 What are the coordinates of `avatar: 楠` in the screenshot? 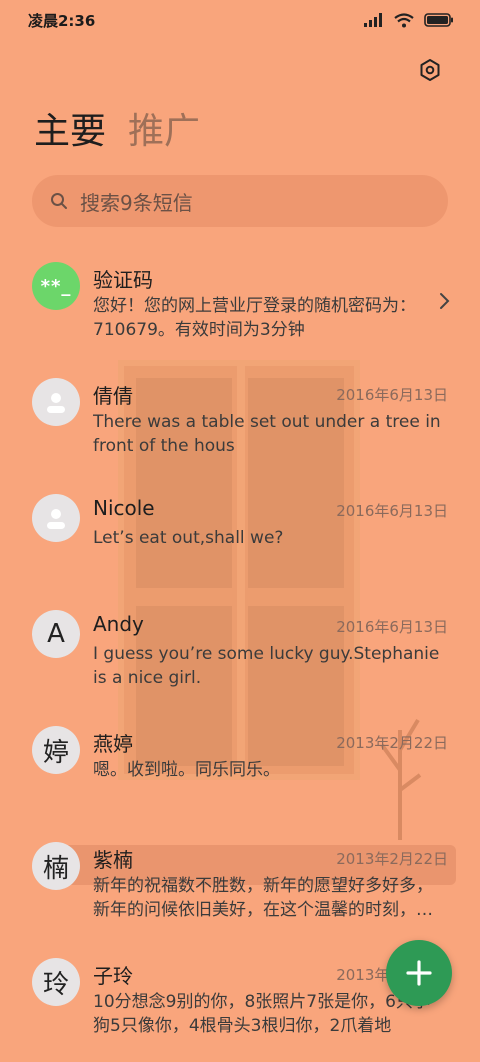 It's located at (56, 866).